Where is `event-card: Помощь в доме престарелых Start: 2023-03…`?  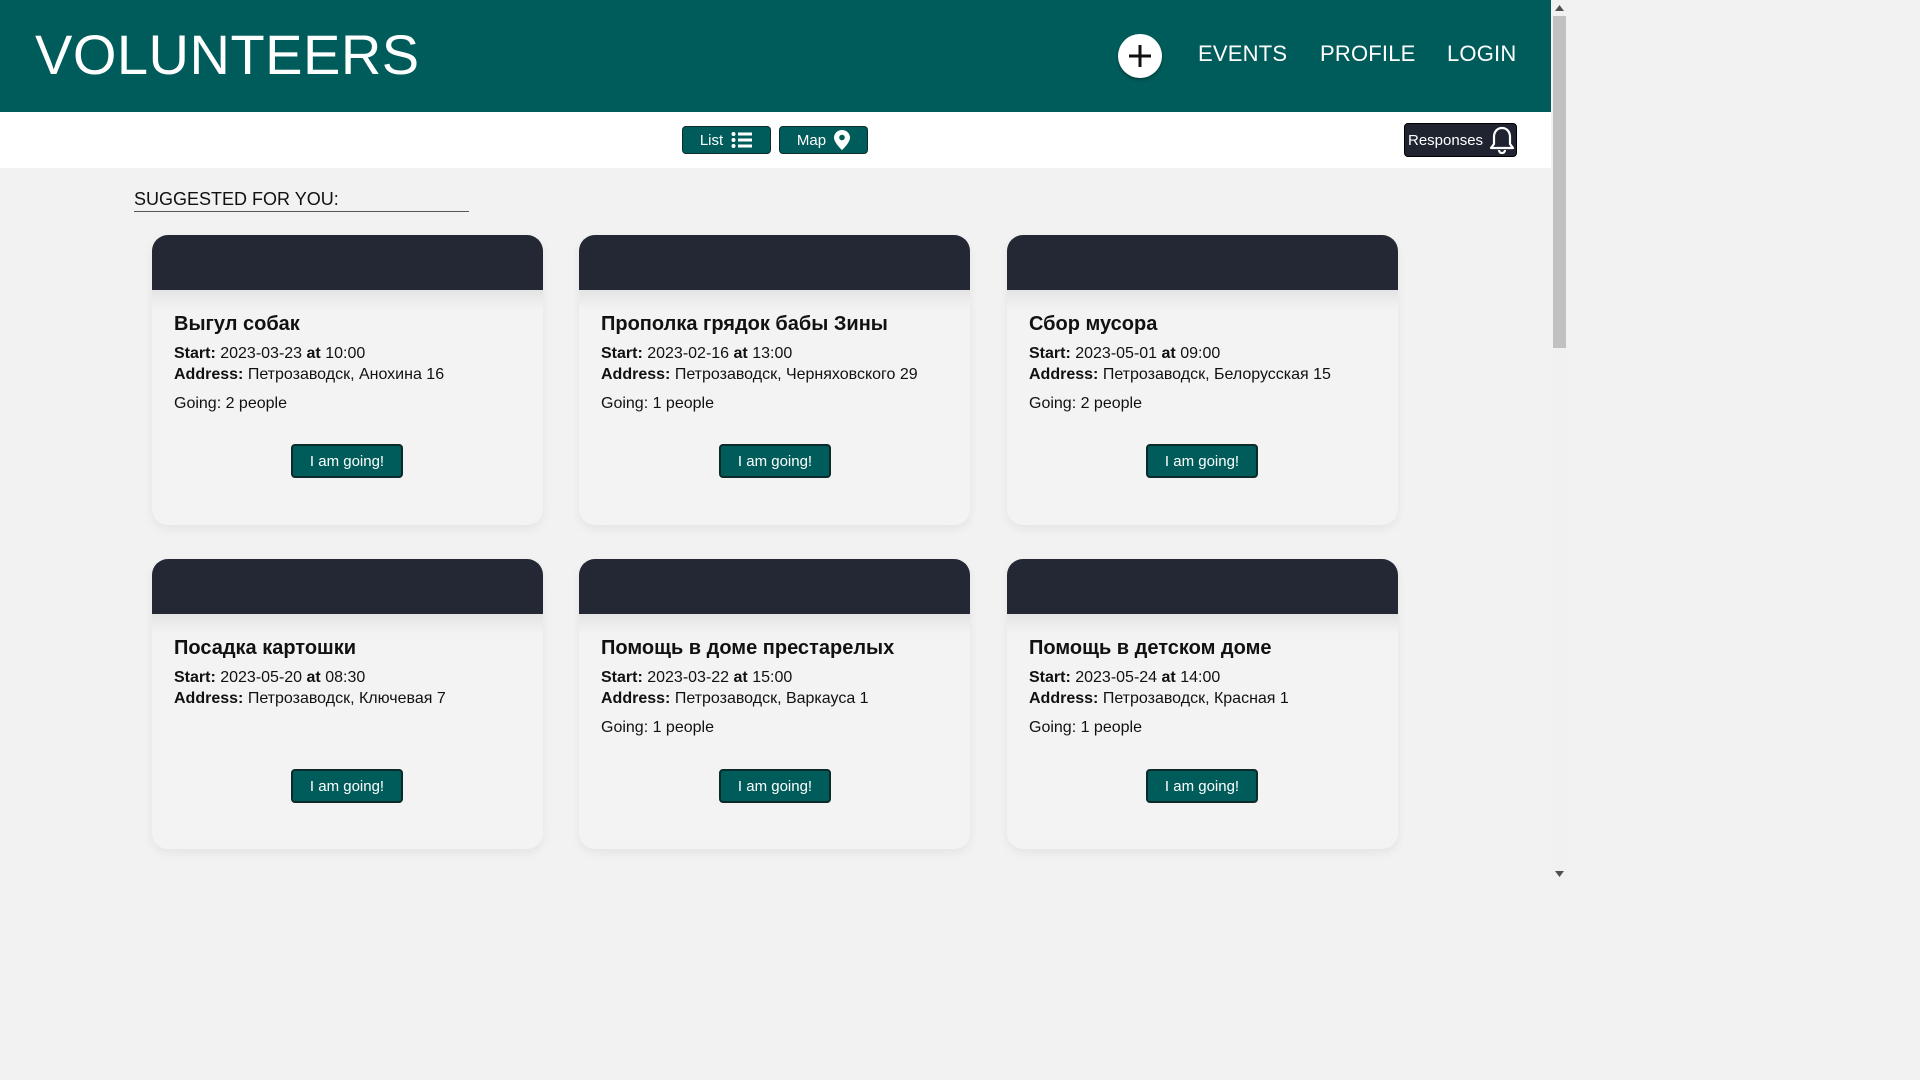
event-card: Помощь в доме престарелых Start: 2023-03… is located at coordinates (774, 704).